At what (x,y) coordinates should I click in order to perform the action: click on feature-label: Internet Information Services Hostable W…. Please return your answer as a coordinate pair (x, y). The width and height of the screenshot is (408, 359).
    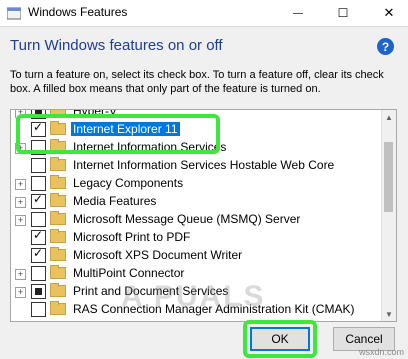
    Looking at the image, I should click on (203, 165).